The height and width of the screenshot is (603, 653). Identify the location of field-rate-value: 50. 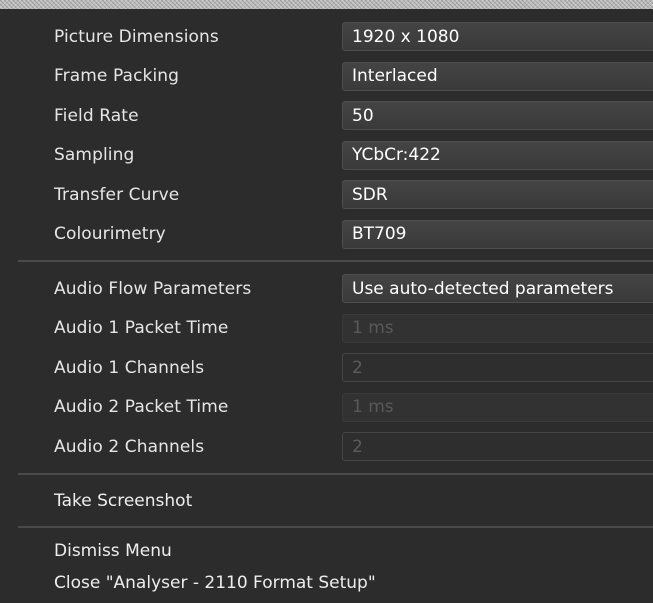
(363, 115).